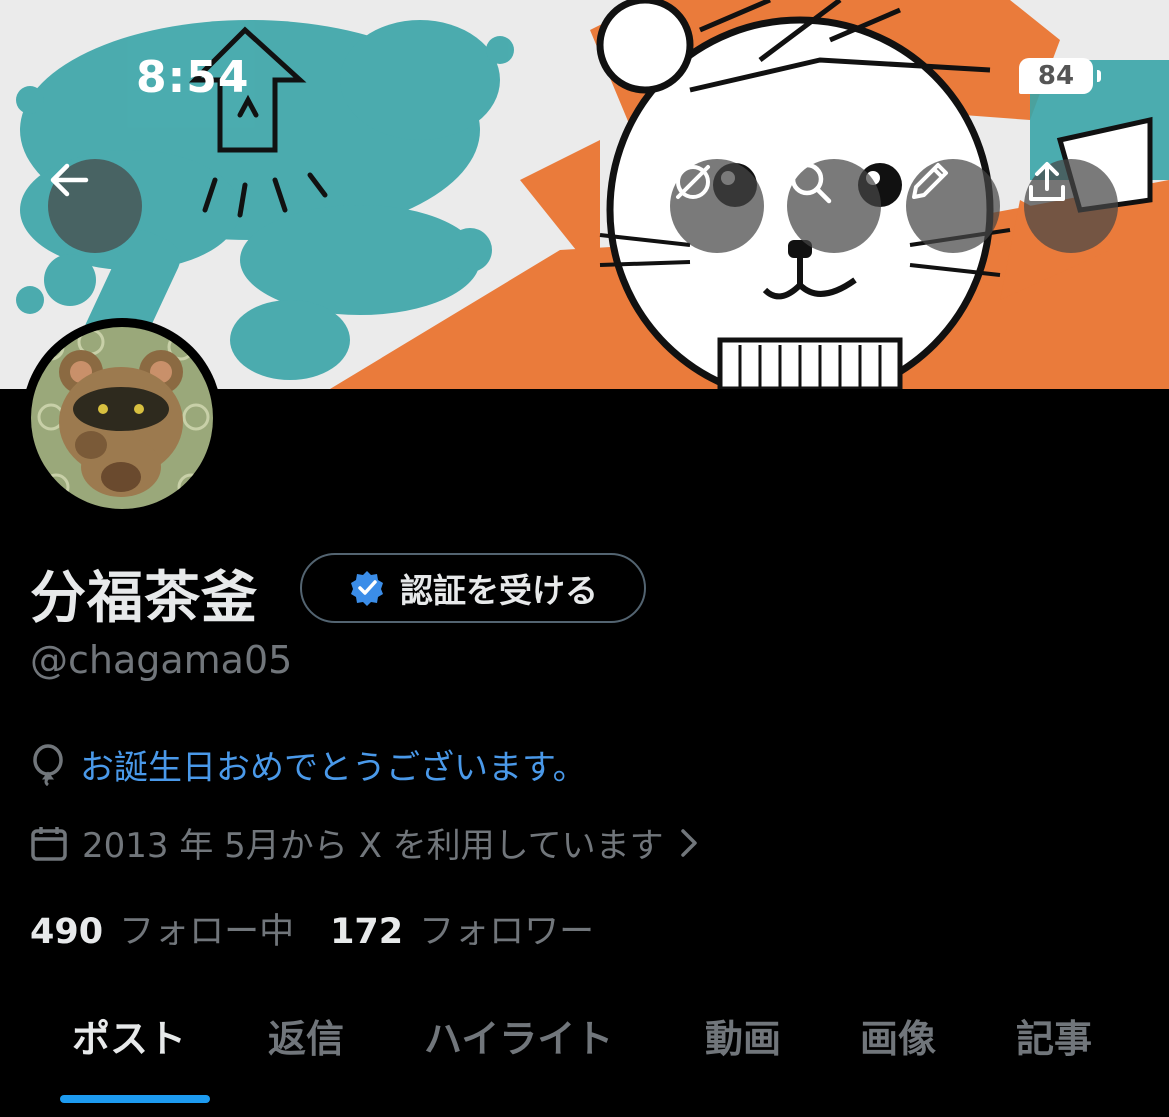 The height and width of the screenshot is (1117, 1169). I want to click on following-count: 490, so click(66, 932).